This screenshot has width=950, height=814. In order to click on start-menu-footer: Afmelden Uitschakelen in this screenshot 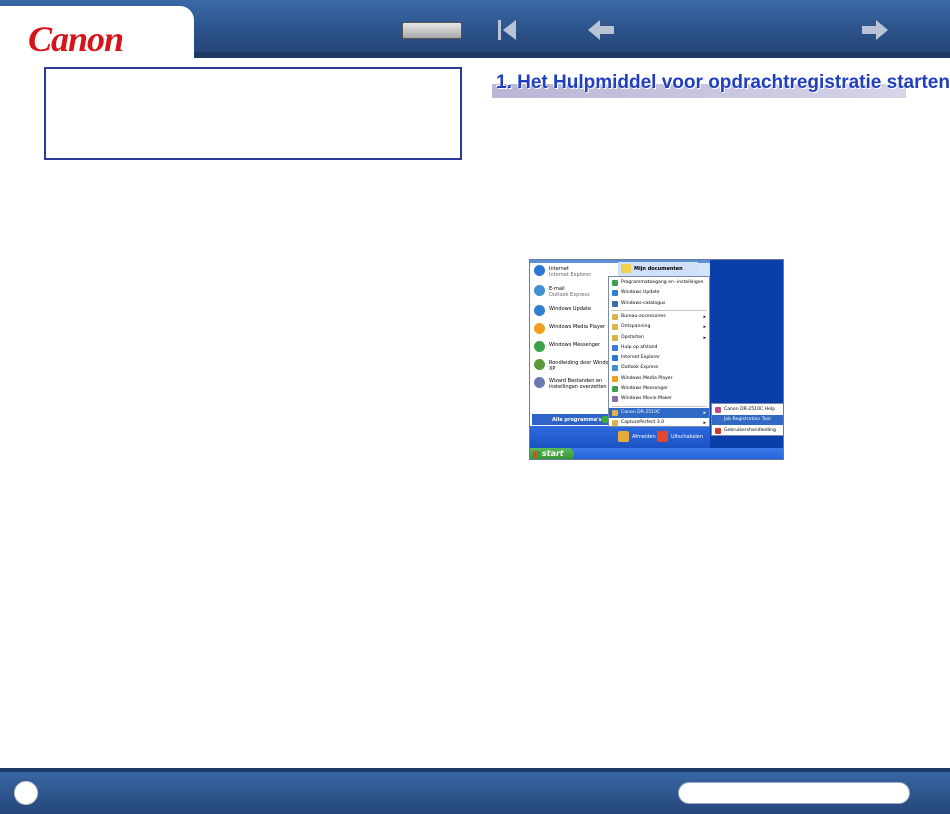, I will do `click(620, 437)`.